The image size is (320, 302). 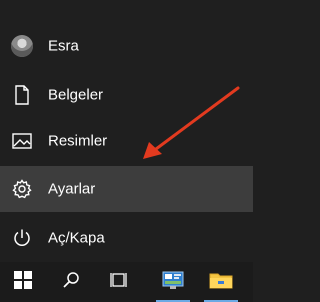 What do you see at coordinates (72, 189) in the screenshot?
I see `menu-item-label: Ayarlar` at bounding box center [72, 189].